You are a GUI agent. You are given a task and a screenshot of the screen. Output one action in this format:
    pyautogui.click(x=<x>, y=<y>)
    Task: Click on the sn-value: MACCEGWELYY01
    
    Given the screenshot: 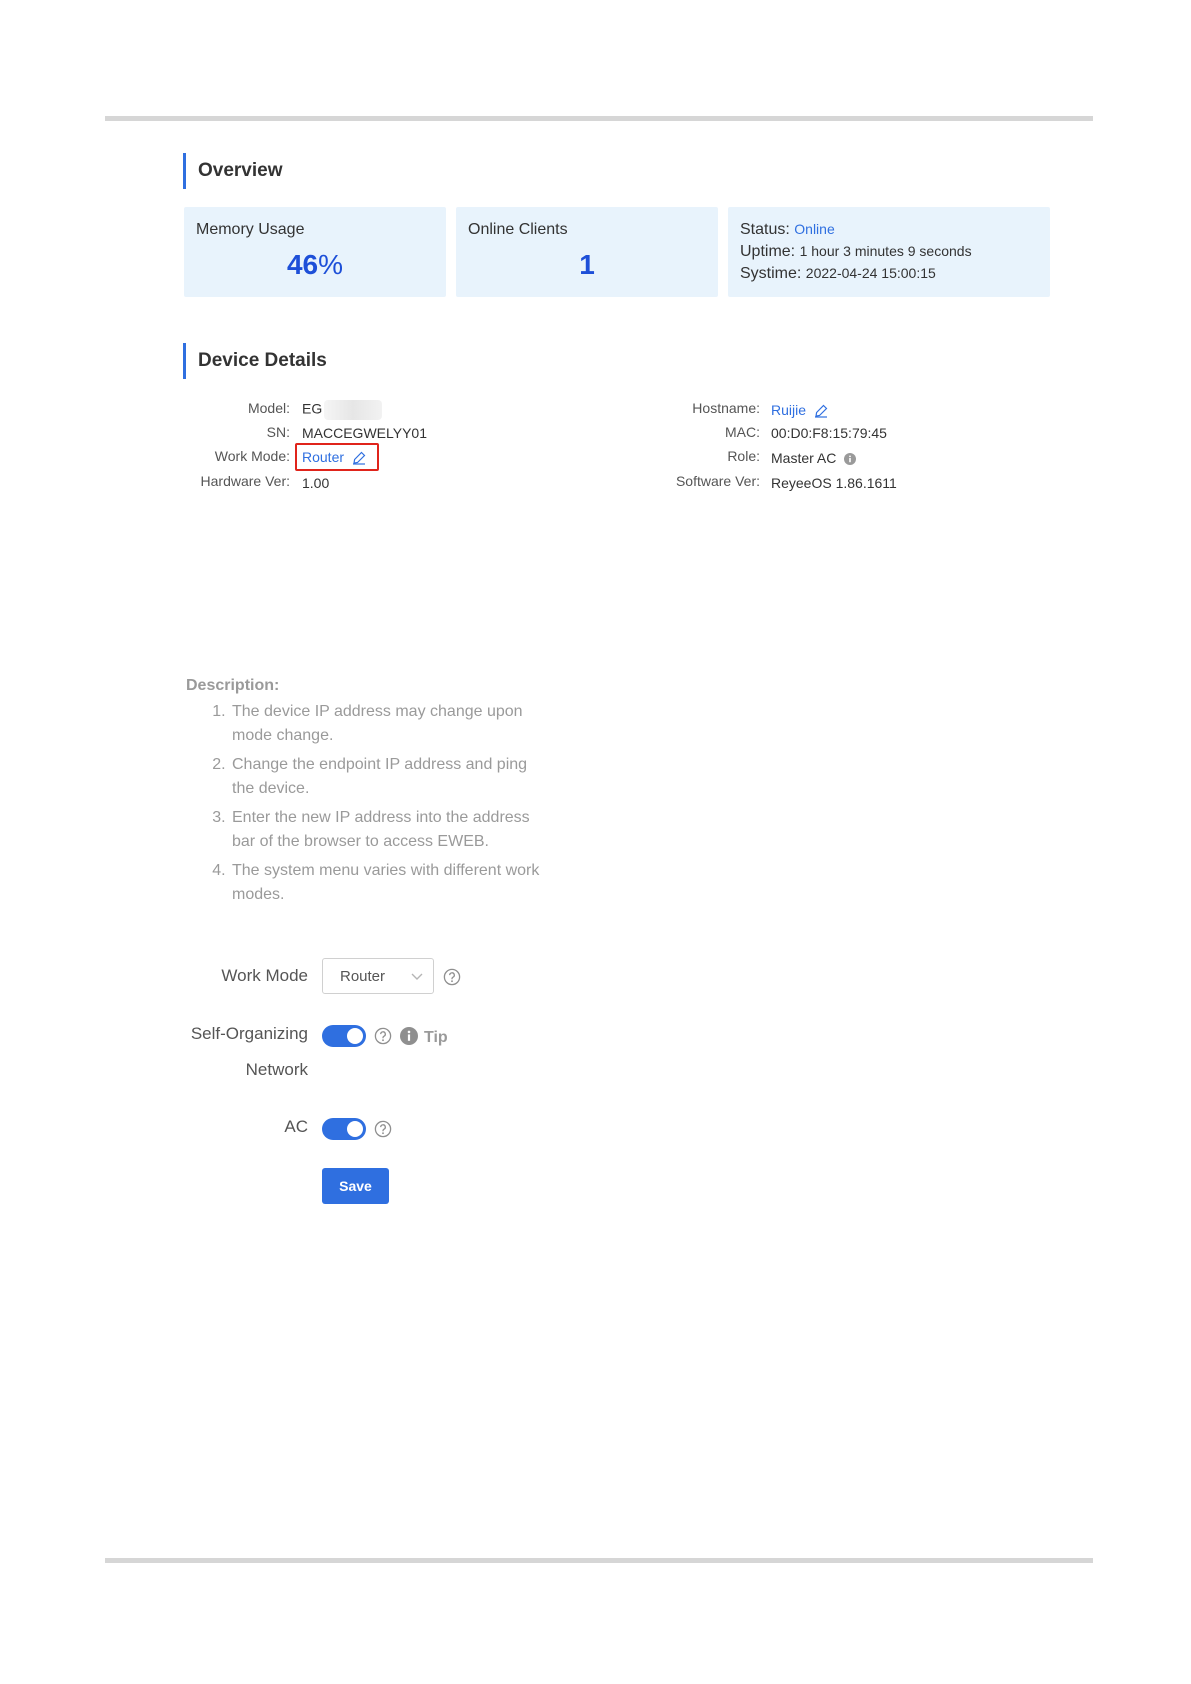 What is the action you would take?
    pyautogui.click(x=364, y=433)
    